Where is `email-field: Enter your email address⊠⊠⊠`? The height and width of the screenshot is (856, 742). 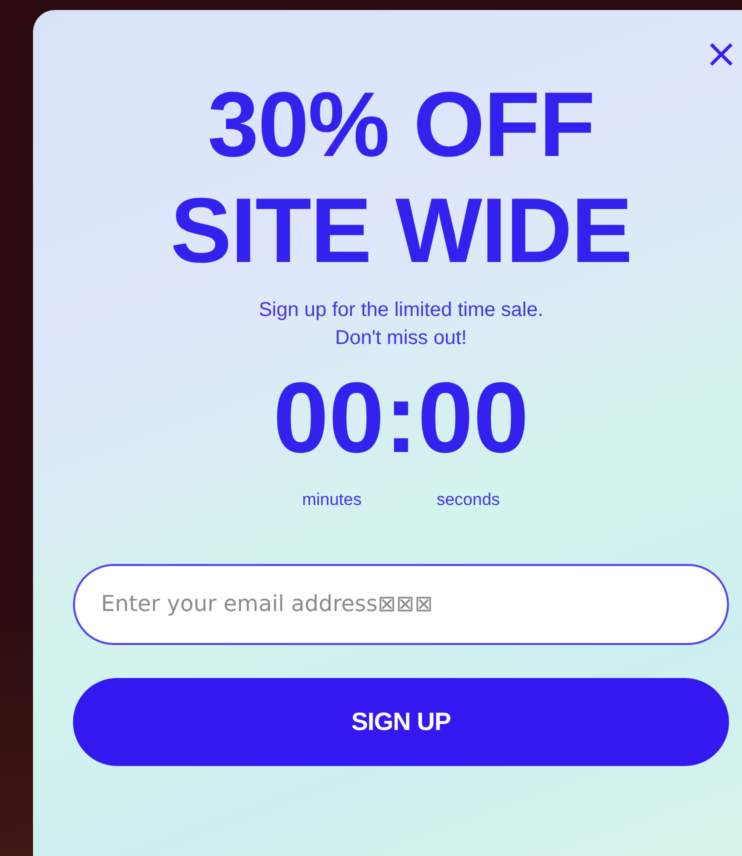
email-field: Enter your email address⊠⊠⊠ is located at coordinates (401, 604).